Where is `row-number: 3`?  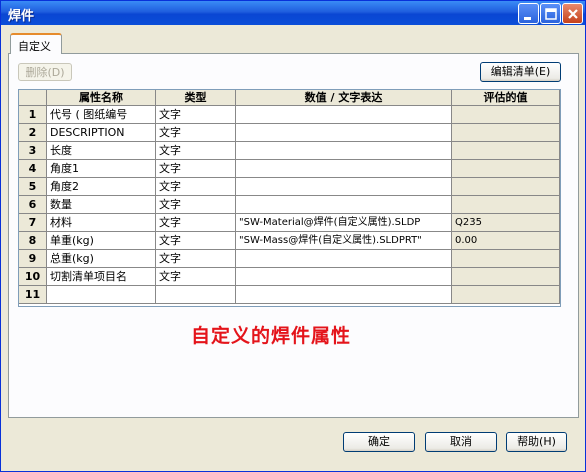
row-number: 3 is located at coordinates (33, 151).